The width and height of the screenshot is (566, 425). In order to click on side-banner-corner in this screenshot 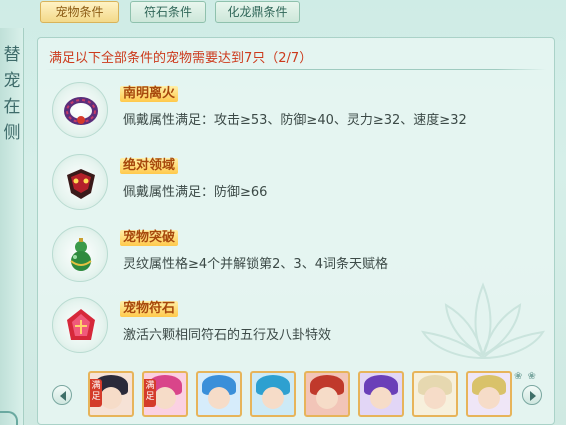, I will do `click(9, 418)`.